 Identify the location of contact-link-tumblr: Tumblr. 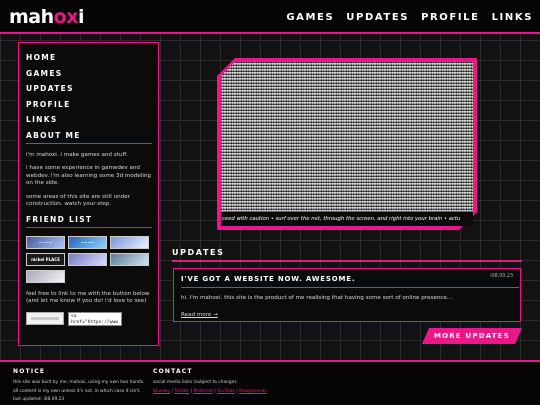
(181, 391).